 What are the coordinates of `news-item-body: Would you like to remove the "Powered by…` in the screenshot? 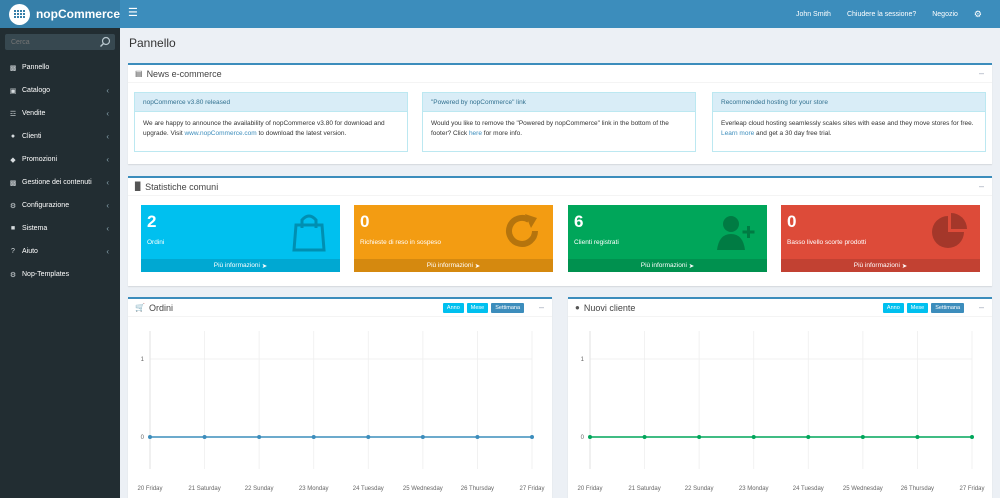 It's located at (559, 128).